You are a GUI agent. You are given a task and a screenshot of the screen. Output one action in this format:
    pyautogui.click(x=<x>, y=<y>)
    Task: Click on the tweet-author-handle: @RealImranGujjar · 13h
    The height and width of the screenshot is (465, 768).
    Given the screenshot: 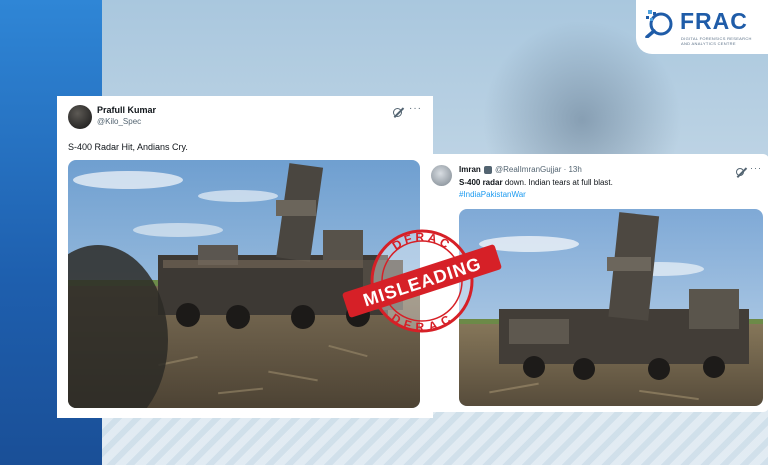 What is the action you would take?
    pyautogui.click(x=538, y=169)
    